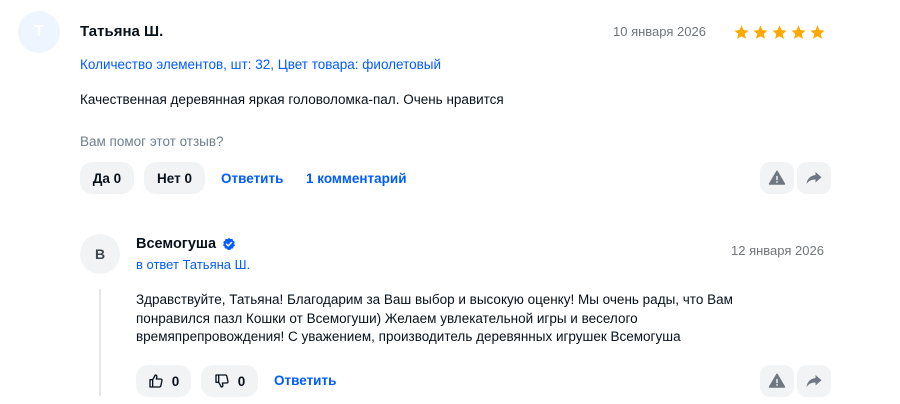  I want to click on like-button: 0, so click(163, 381).